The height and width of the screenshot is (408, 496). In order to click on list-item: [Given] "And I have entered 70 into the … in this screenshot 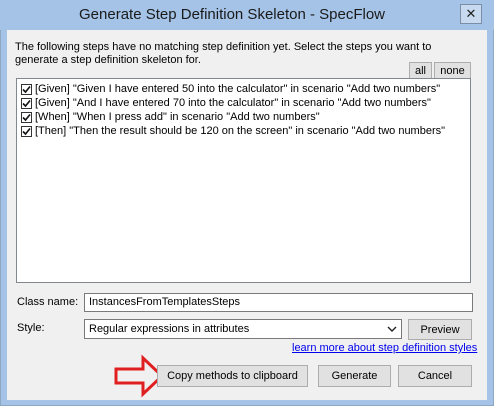, I will do `click(226, 103)`.